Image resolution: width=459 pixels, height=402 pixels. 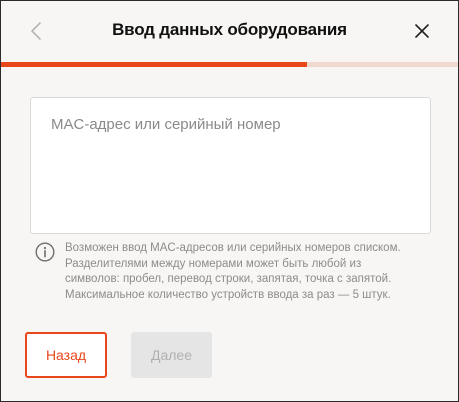 I want to click on close-icon, so click(x=422, y=31).